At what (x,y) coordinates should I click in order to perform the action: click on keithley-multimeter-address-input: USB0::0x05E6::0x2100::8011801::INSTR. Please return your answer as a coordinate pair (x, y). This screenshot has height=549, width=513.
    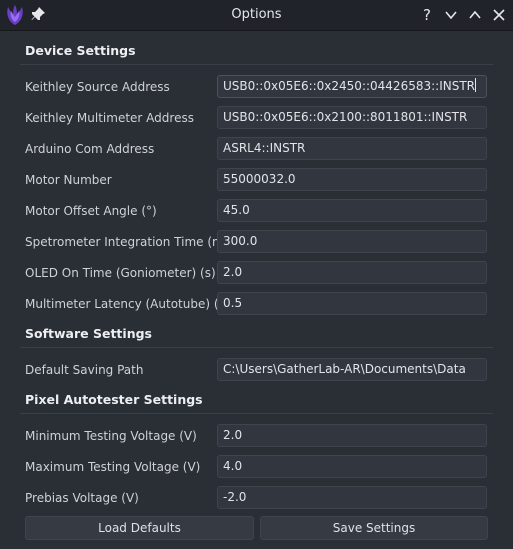
    Looking at the image, I should click on (352, 117).